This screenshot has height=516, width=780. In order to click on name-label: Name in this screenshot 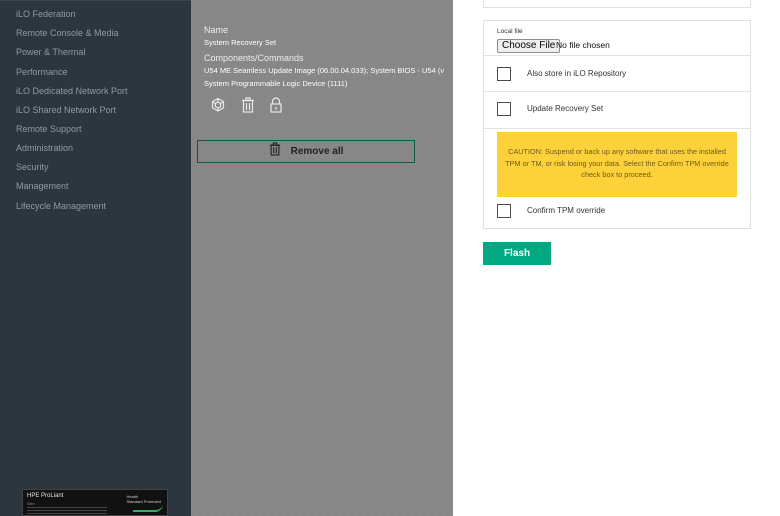, I will do `click(216, 30)`.